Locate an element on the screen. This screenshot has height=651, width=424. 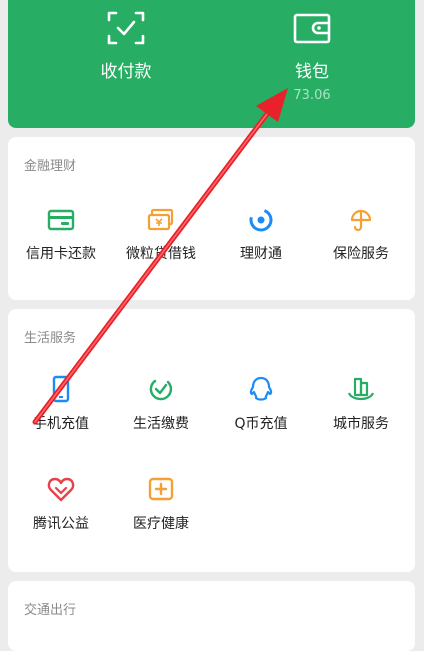
wallet-icon is located at coordinates (312, 28).